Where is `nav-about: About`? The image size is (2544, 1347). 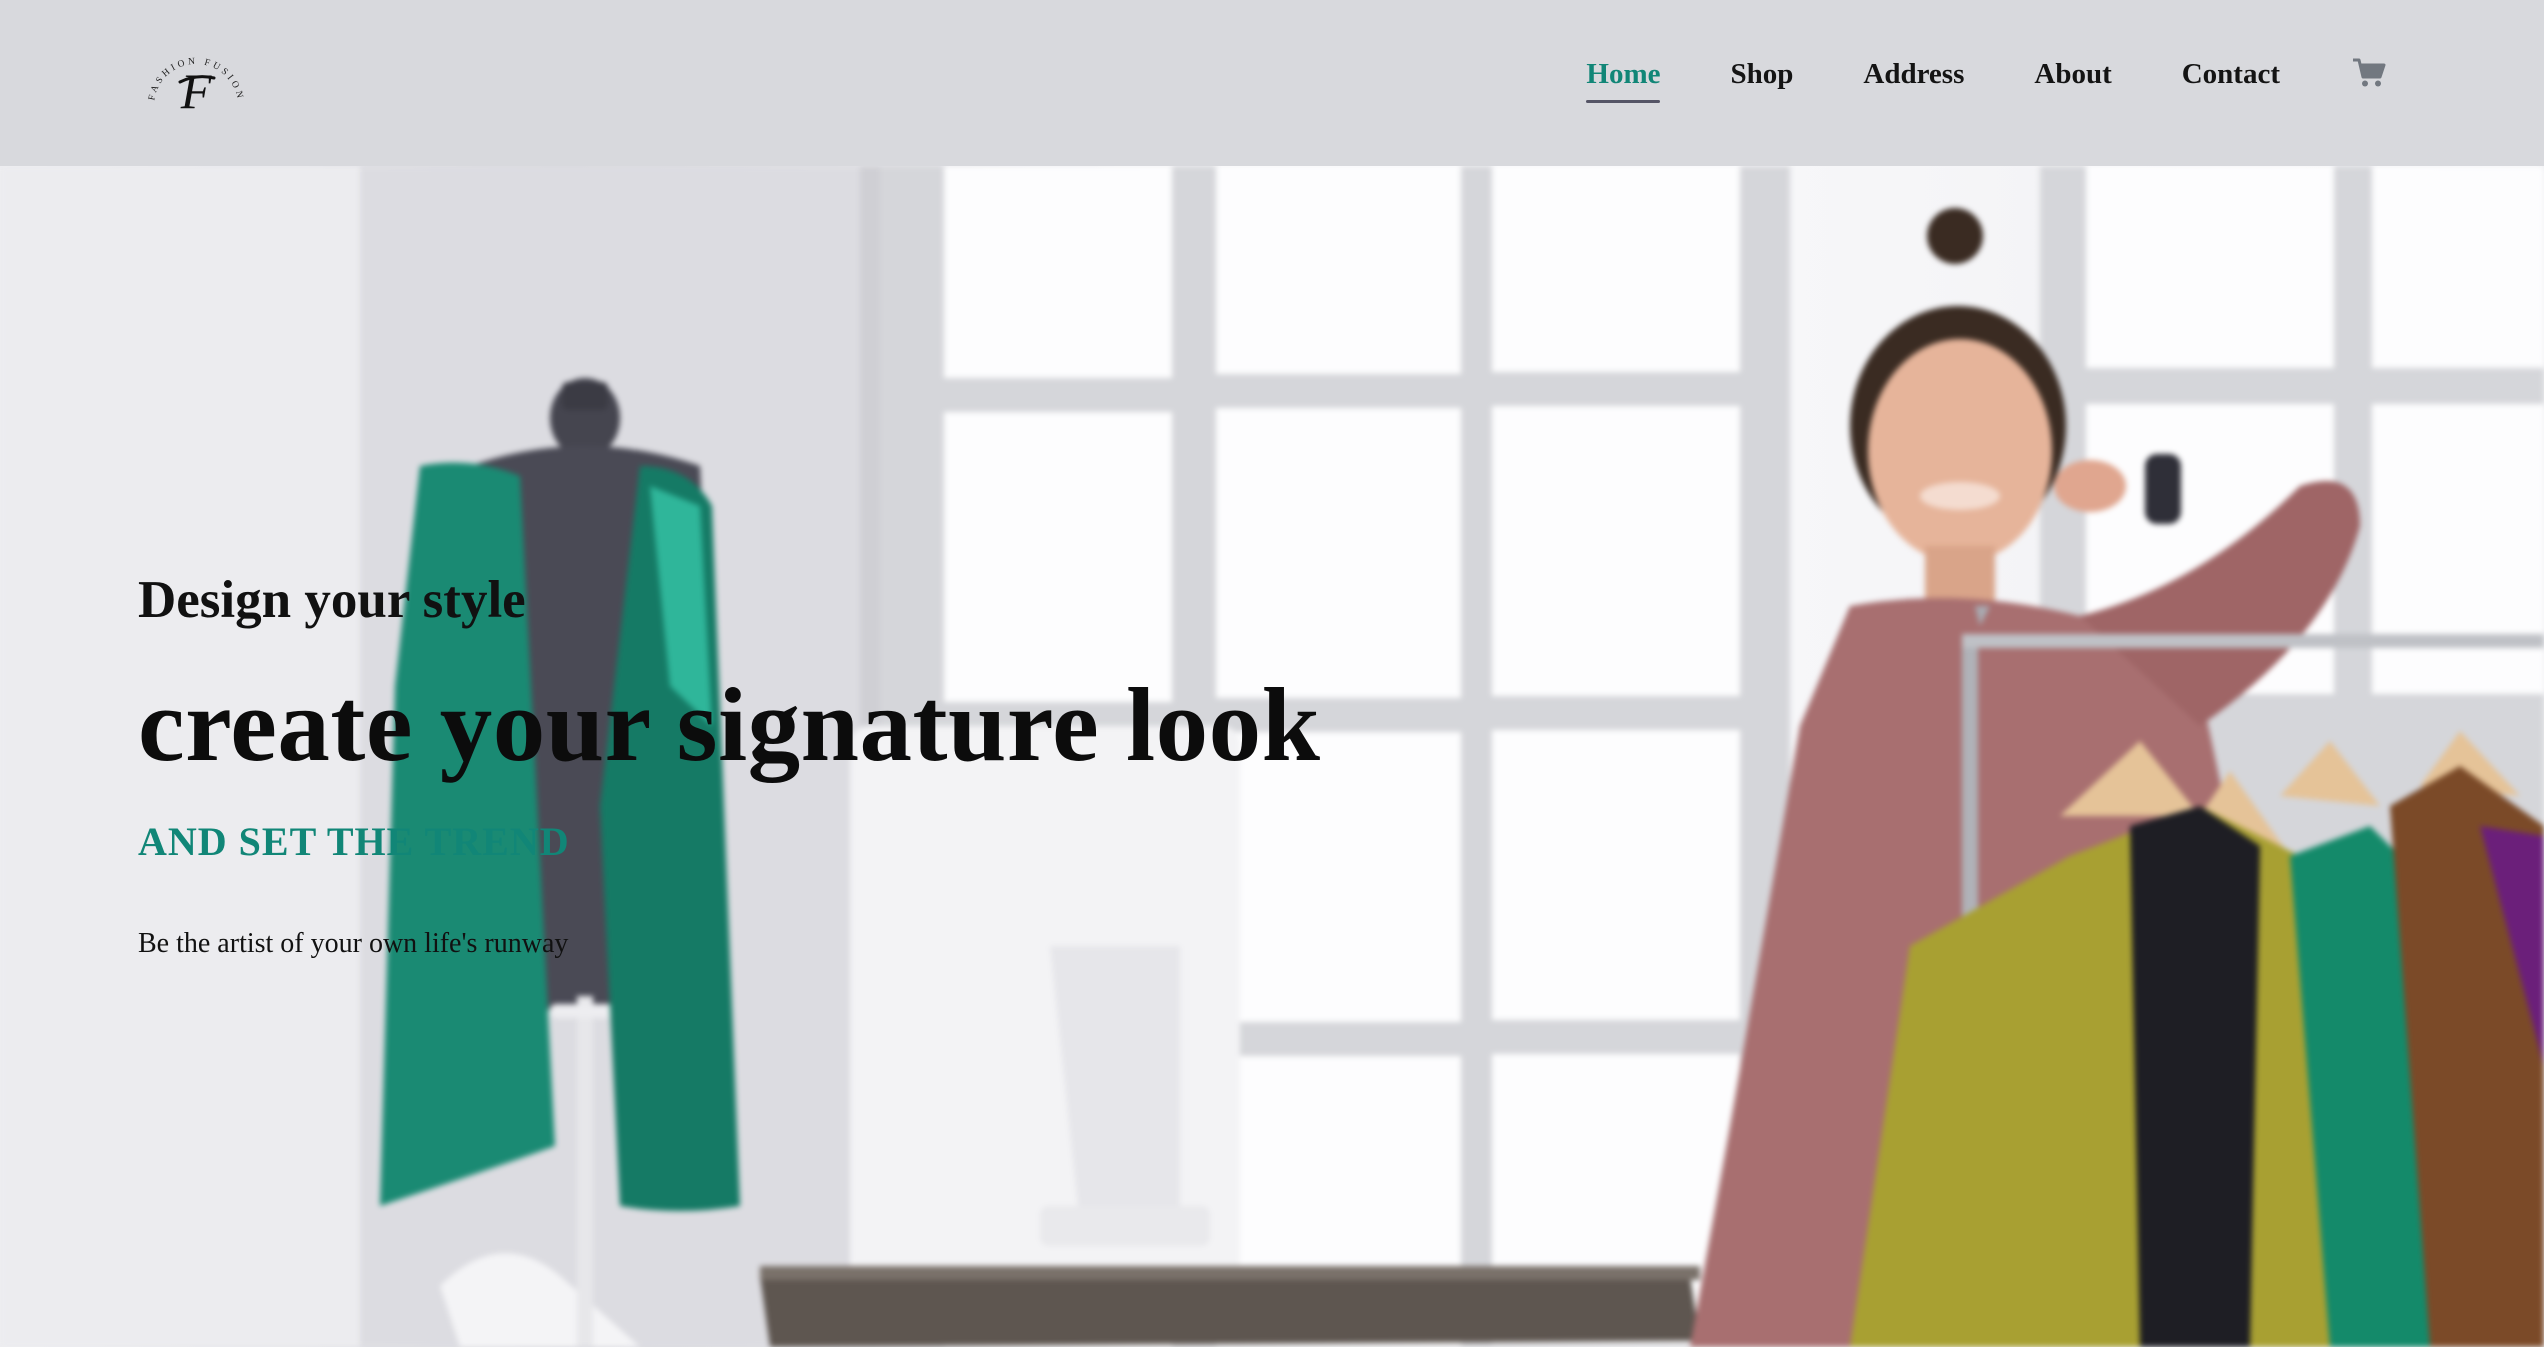
nav-about: About is located at coordinates (2072, 74).